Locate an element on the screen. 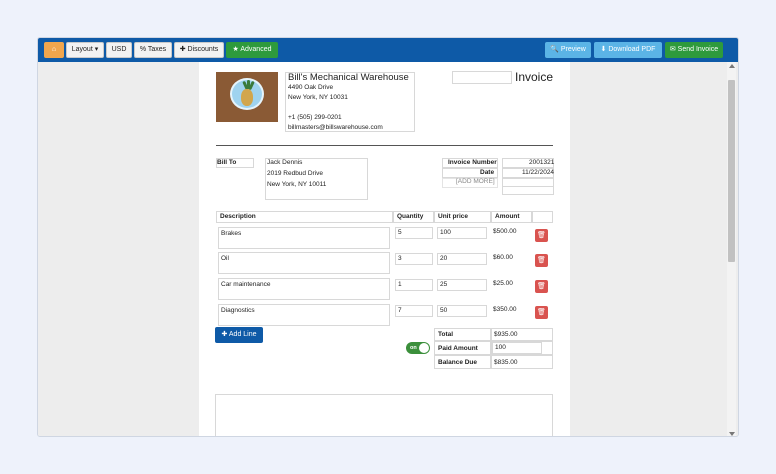 The image size is (776, 474). line-unit-price: 25 is located at coordinates (444, 284).